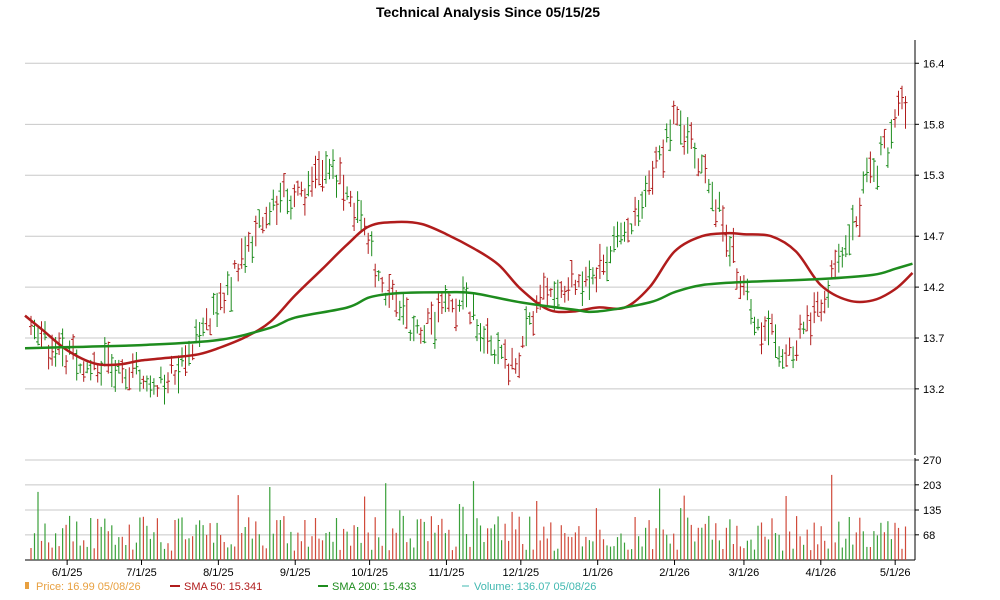 Image resolution: width=1000 pixels, height=600 pixels. What do you see at coordinates (820, 573) in the screenshot?
I see `date-tick-label: 4/1/26` at bounding box center [820, 573].